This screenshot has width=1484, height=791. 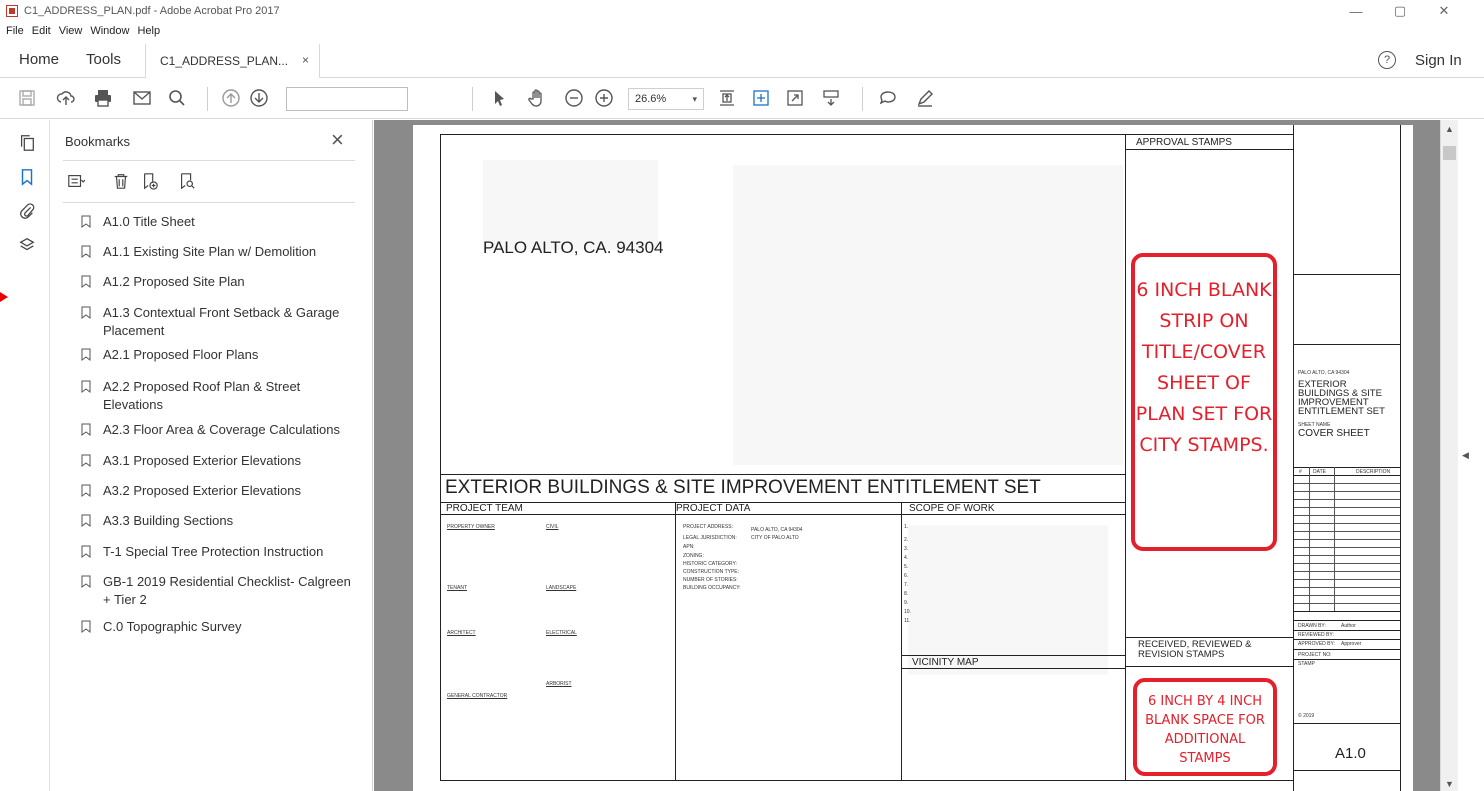 I want to click on print-icon, so click(x=103, y=98).